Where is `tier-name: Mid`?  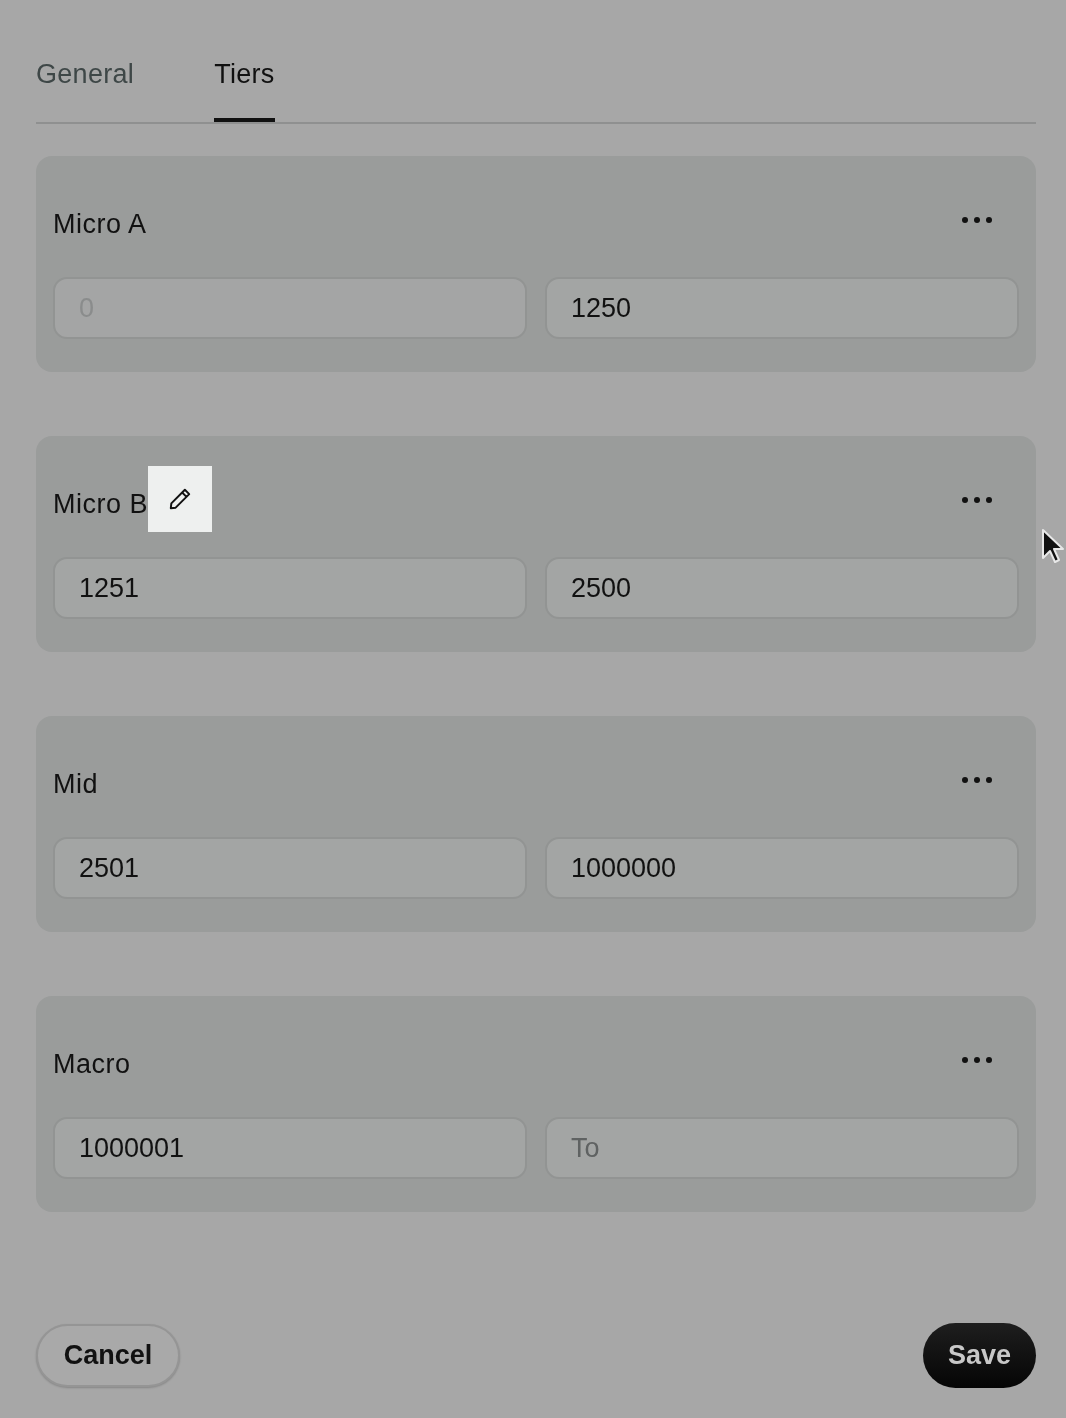
tier-name: Mid is located at coordinates (75, 784).